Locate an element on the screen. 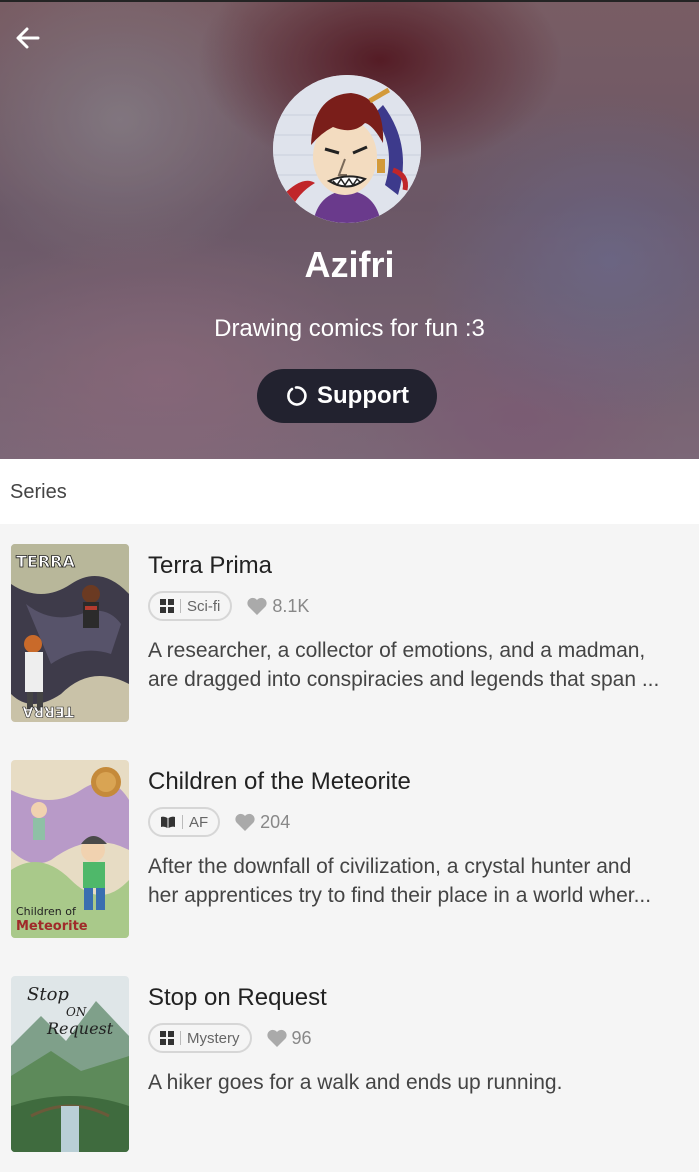 This screenshot has width=699, height=1172. series-cover: Children of Meteorite is located at coordinates (70, 849).